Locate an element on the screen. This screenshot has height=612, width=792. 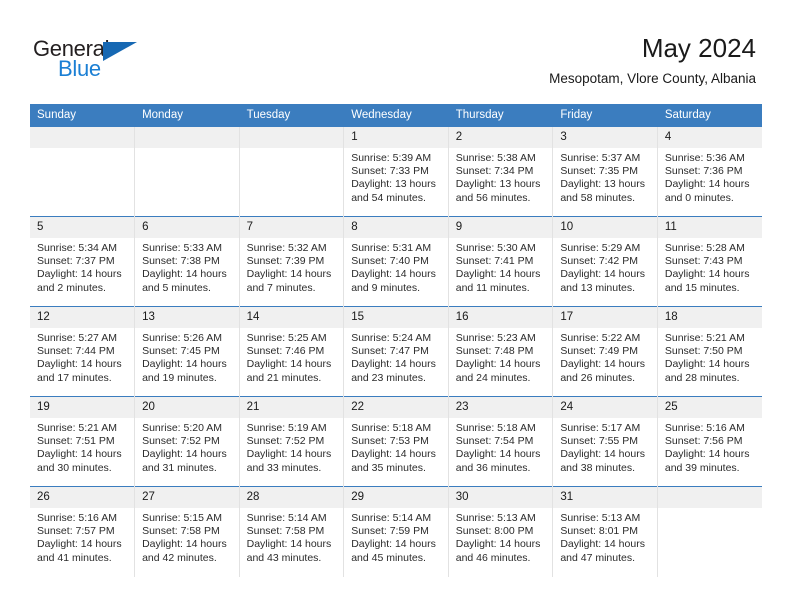
daylight-text: Daylight: 14 hours and 7 minutes. is located at coordinates (289, 281).